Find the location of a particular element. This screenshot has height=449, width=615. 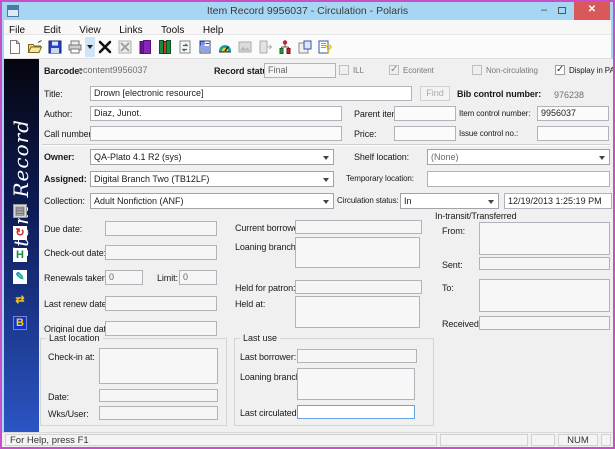

renewals-taken-label: Renewals taken: is located at coordinates (77, 278).